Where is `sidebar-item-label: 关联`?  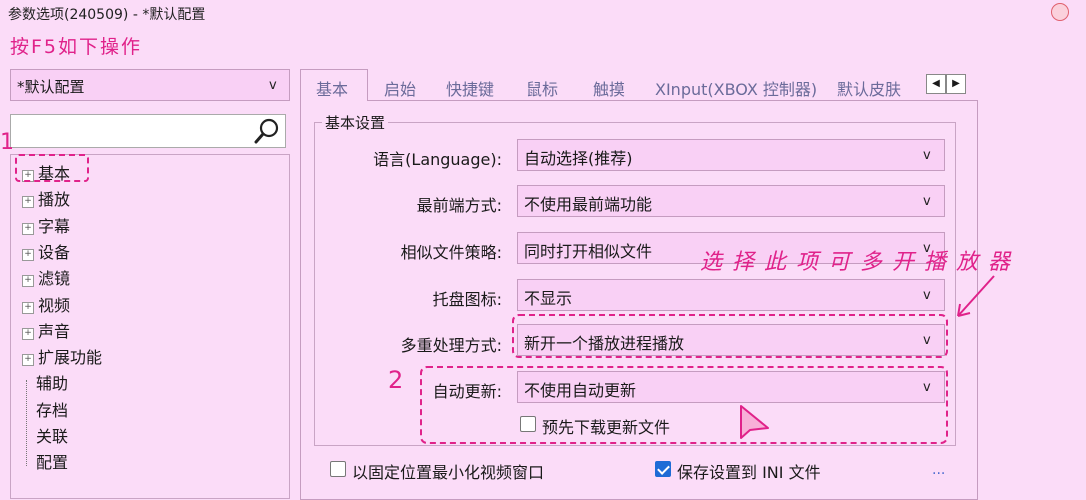 sidebar-item-label: 关联 is located at coordinates (52, 436).